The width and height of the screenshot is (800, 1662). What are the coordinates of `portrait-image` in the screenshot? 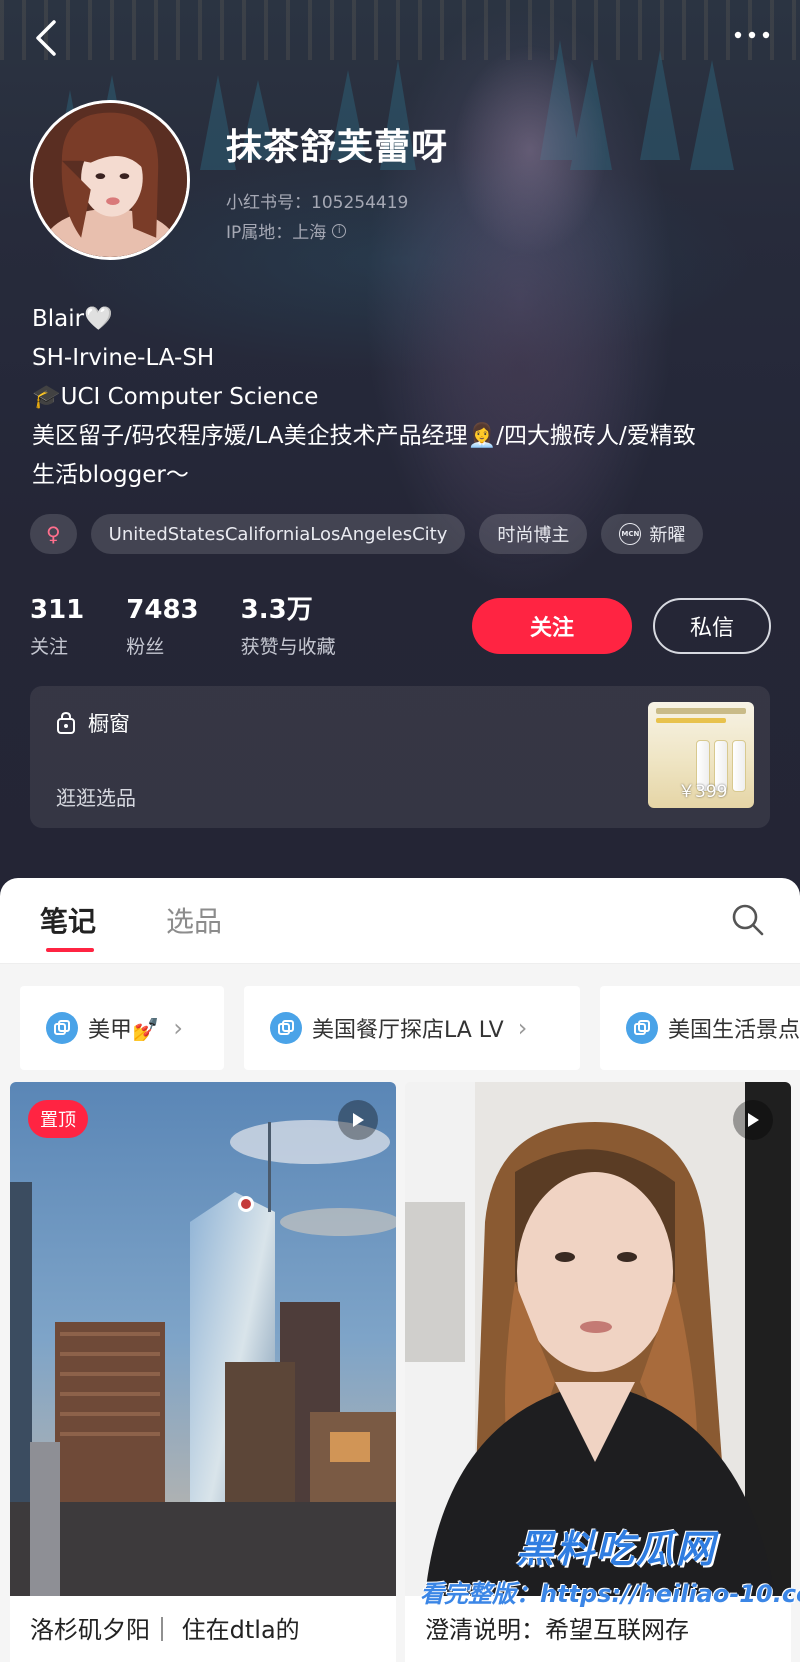 It's located at (598, 1339).